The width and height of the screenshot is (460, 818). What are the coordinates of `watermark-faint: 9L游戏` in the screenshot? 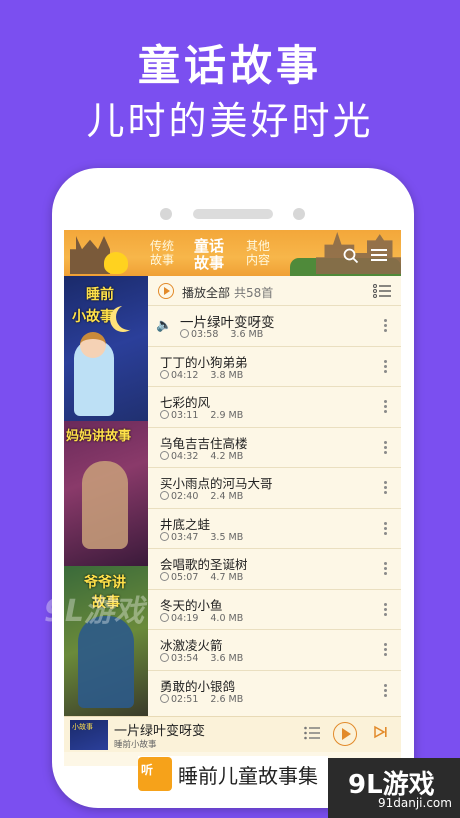 It's located at (94, 611).